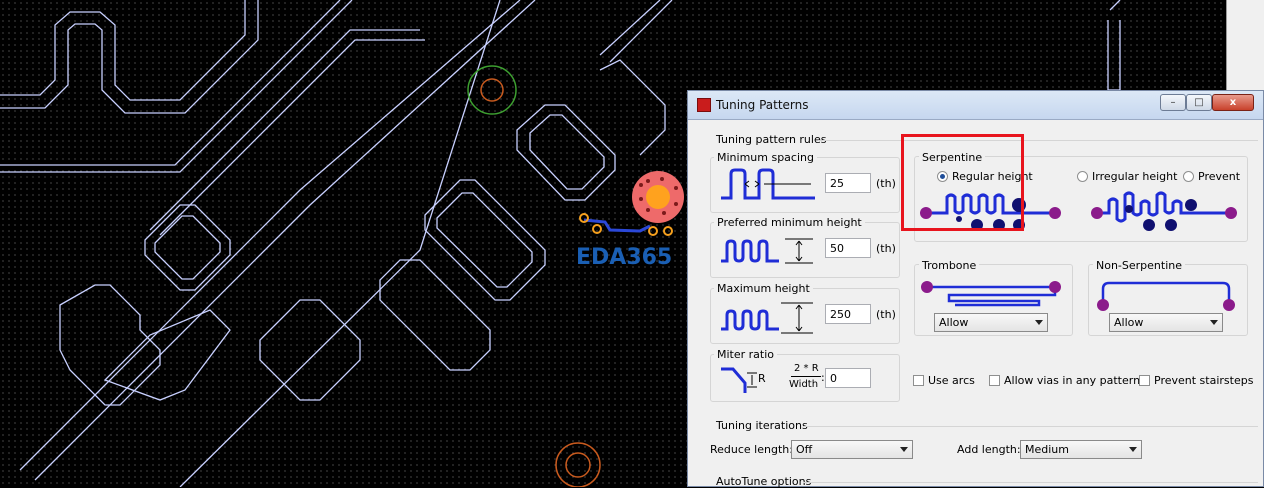 The image size is (1264, 488). Describe the element at coordinates (962, 182) in the screenshot. I see `highlight-annotation` at that location.